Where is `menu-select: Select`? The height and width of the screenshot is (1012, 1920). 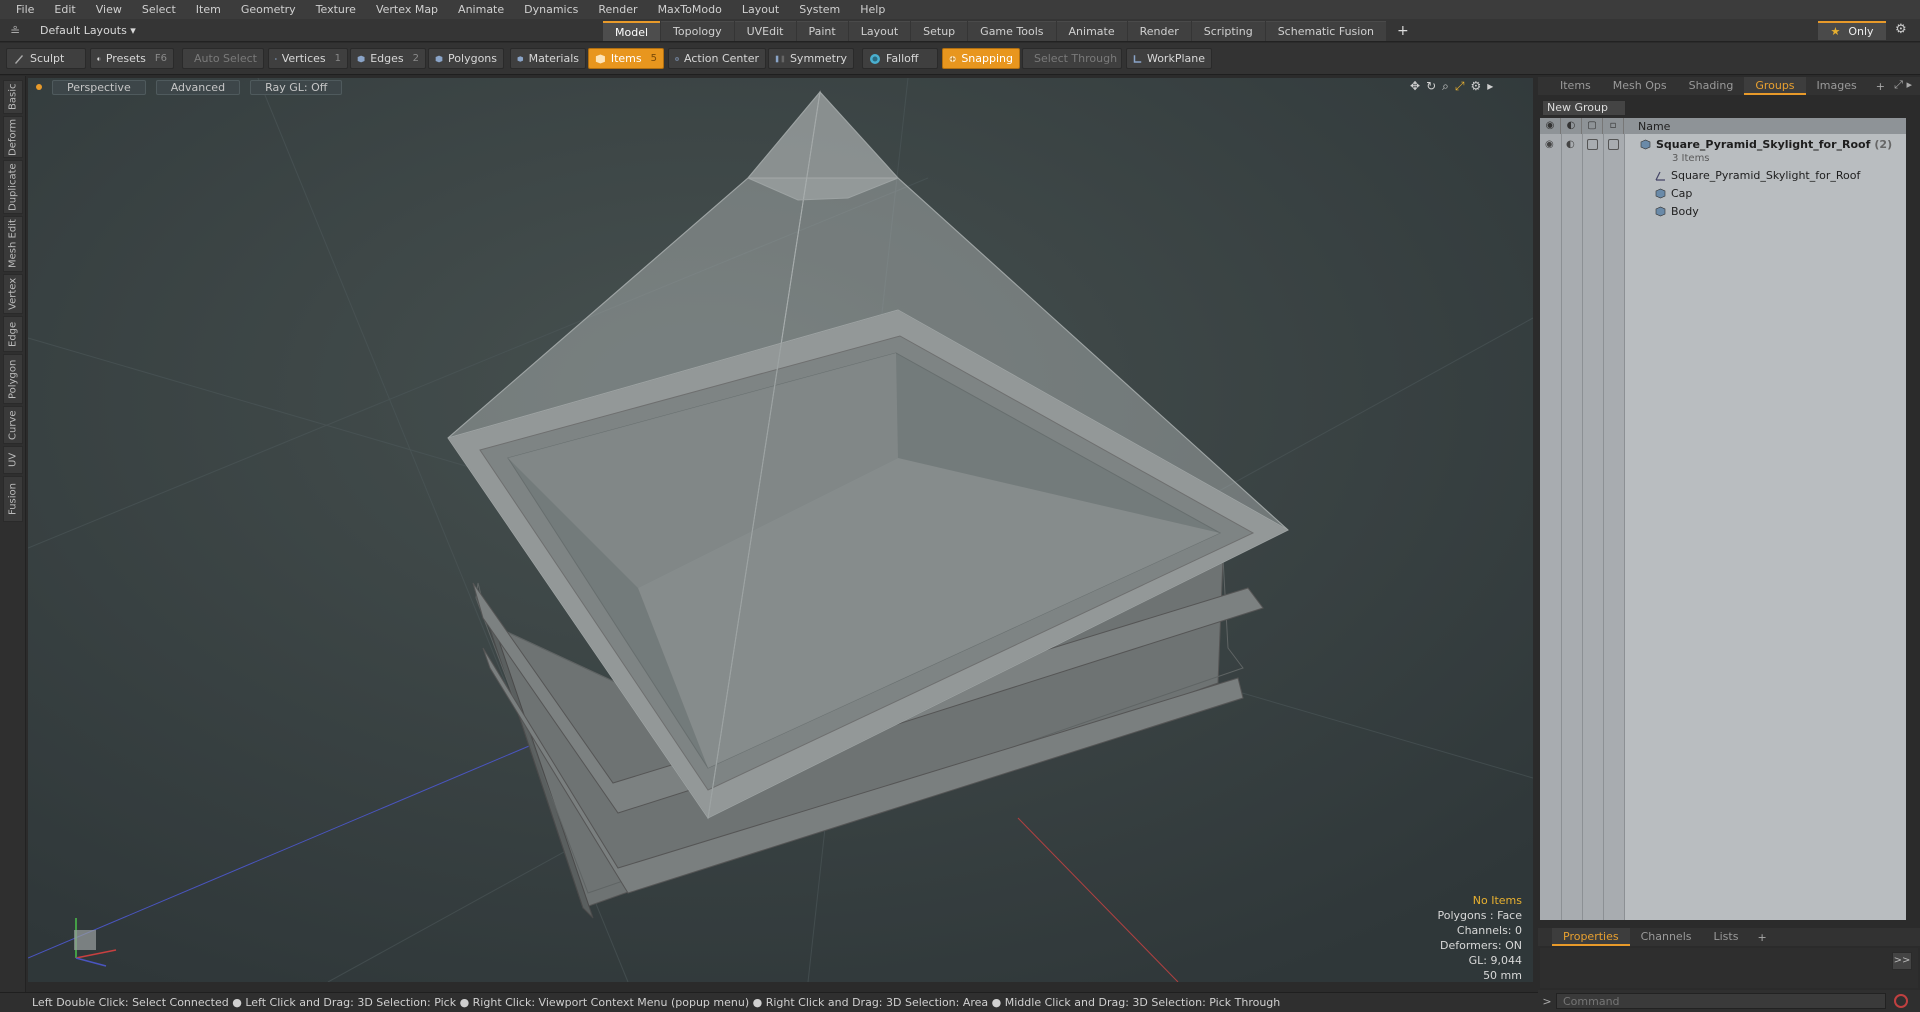 menu-select: Select is located at coordinates (159, 9).